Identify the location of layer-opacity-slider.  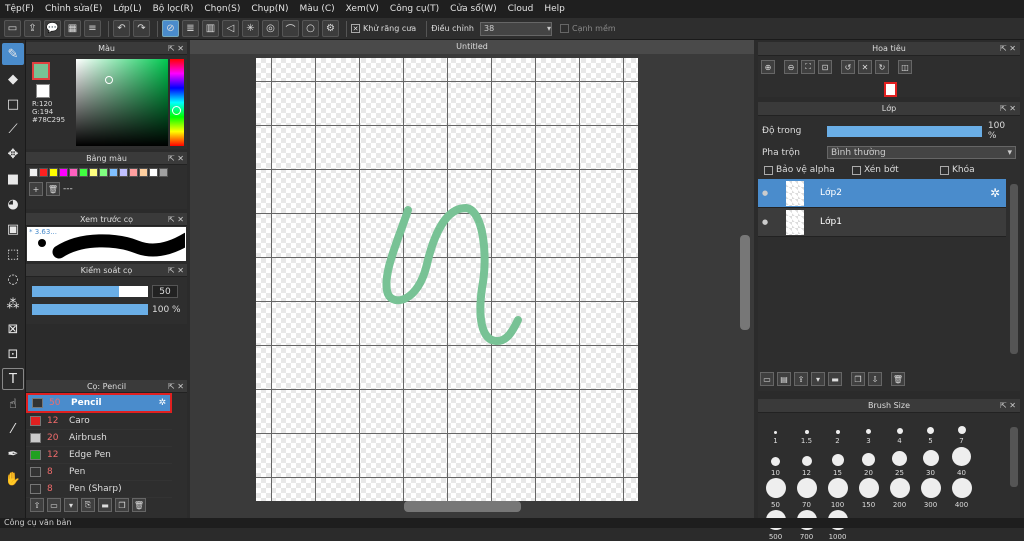
(904, 131).